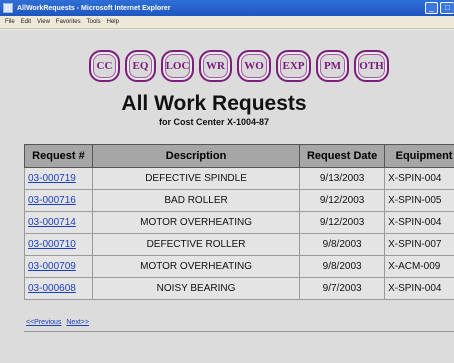  What do you see at coordinates (58, 200) in the screenshot?
I see `request-link: 03-000716` at bounding box center [58, 200].